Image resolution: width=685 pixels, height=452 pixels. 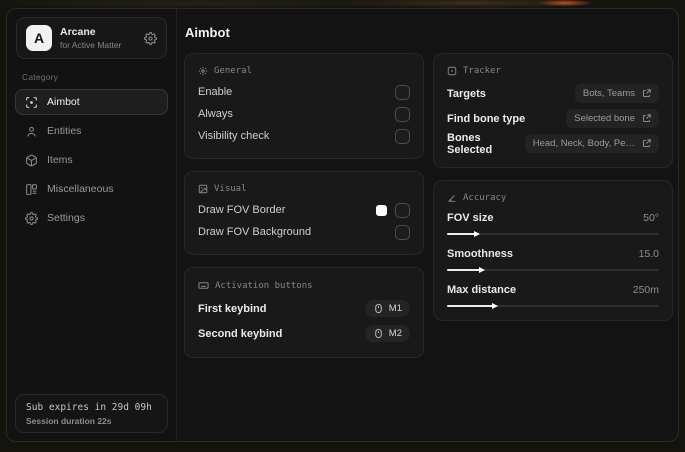 What do you see at coordinates (60, 160) in the screenshot?
I see `sidebar-item-label: Items` at bounding box center [60, 160].